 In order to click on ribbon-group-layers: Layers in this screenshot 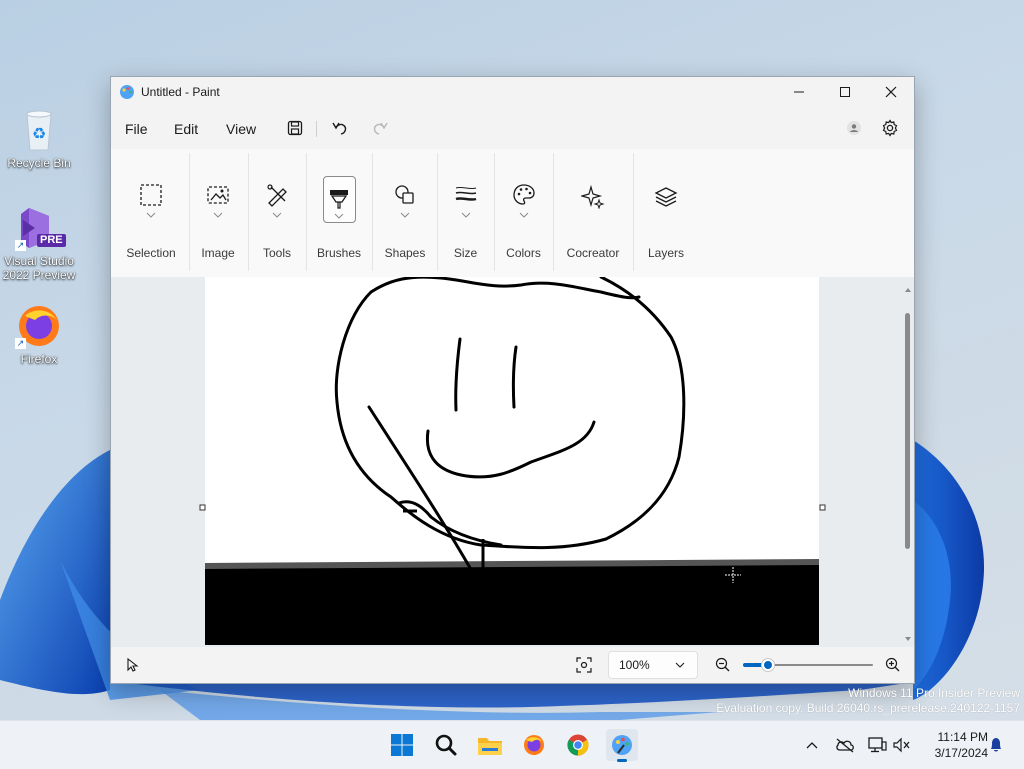, I will do `click(666, 213)`.